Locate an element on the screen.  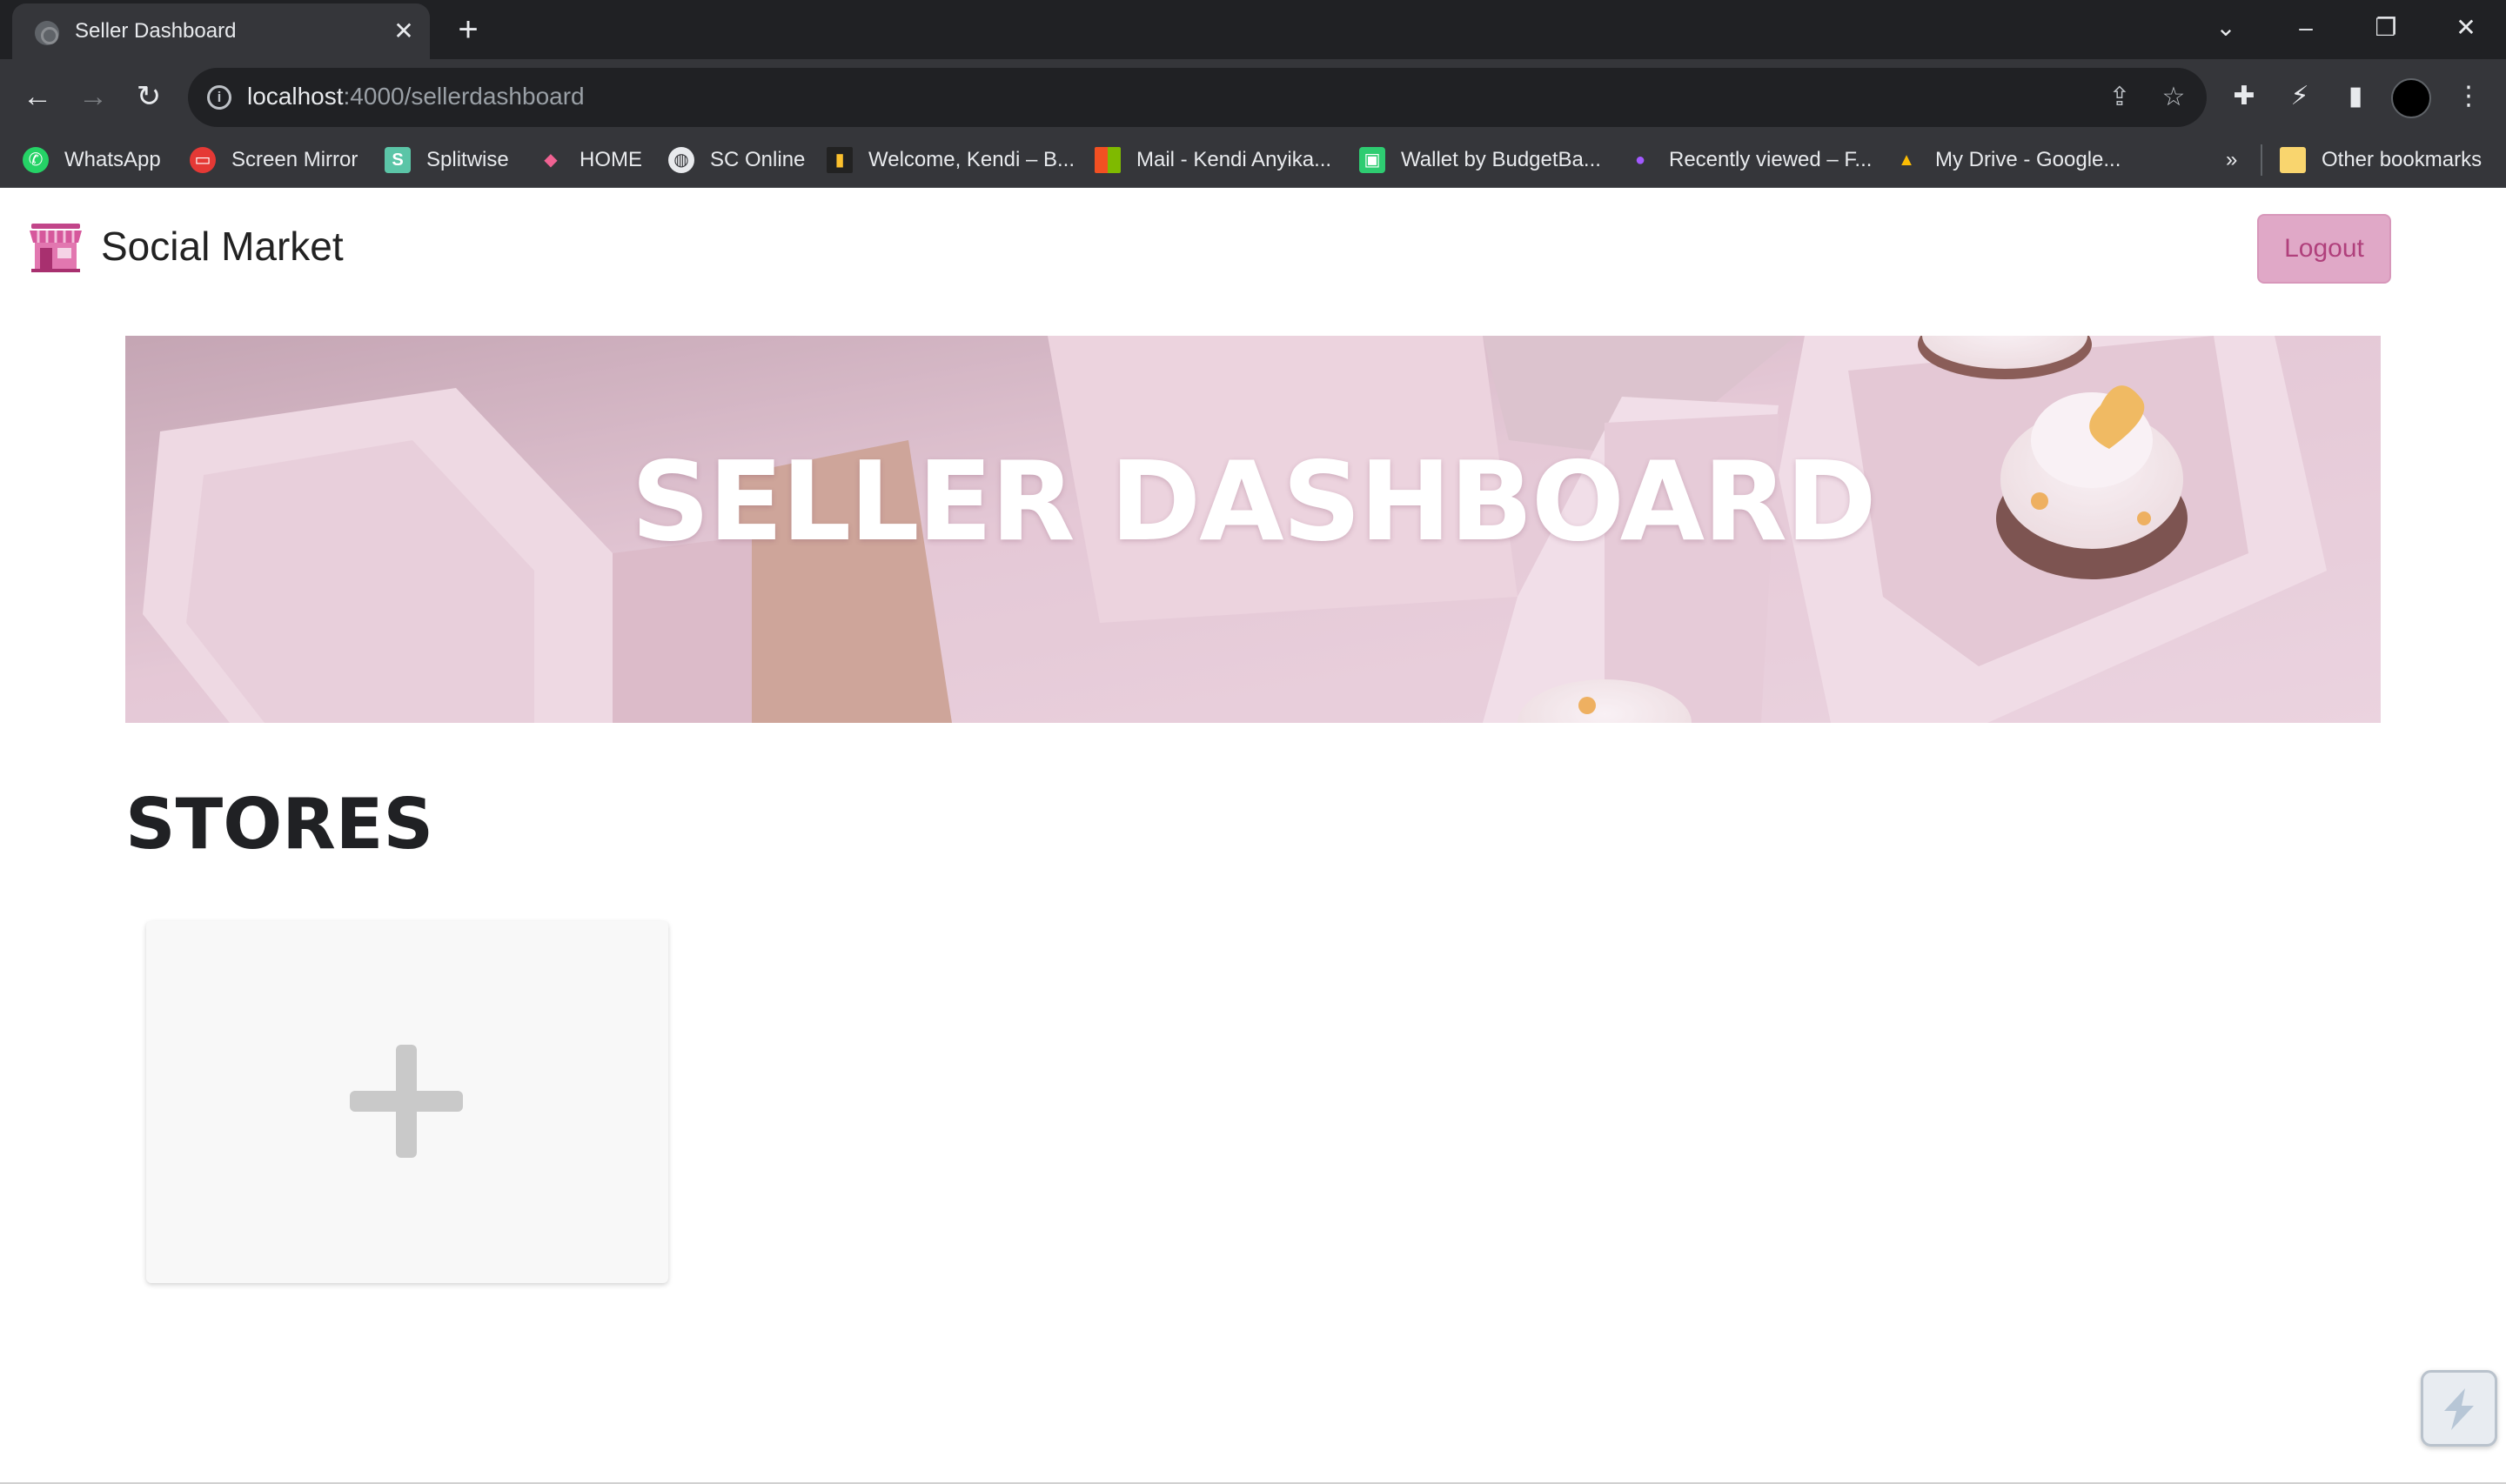
globe-icon: ◍ is located at coordinates (681, 160).